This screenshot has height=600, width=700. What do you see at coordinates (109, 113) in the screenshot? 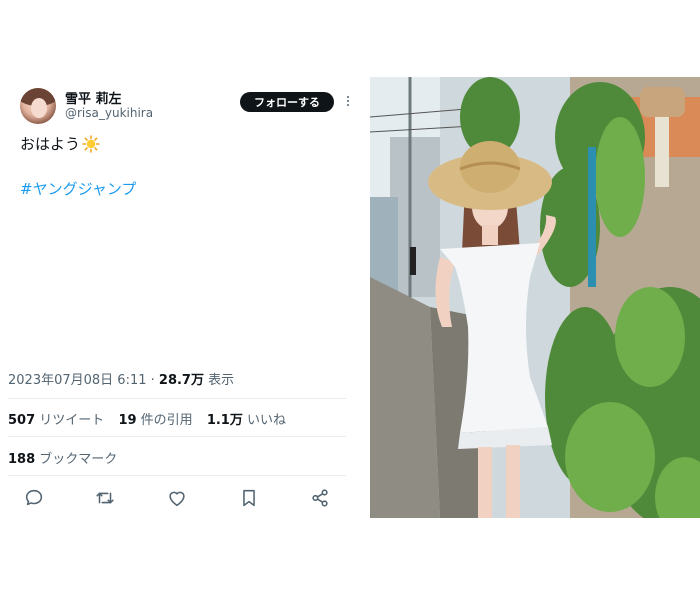
I see `author-handle: @risa_yukihira` at bounding box center [109, 113].